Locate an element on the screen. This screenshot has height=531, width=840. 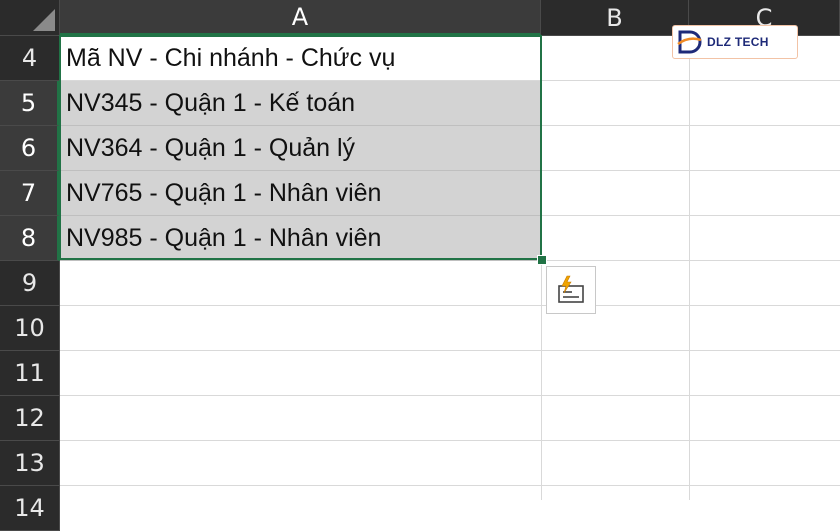
dlz-tech-logo-text: DLZ TECH is located at coordinates (738, 42).